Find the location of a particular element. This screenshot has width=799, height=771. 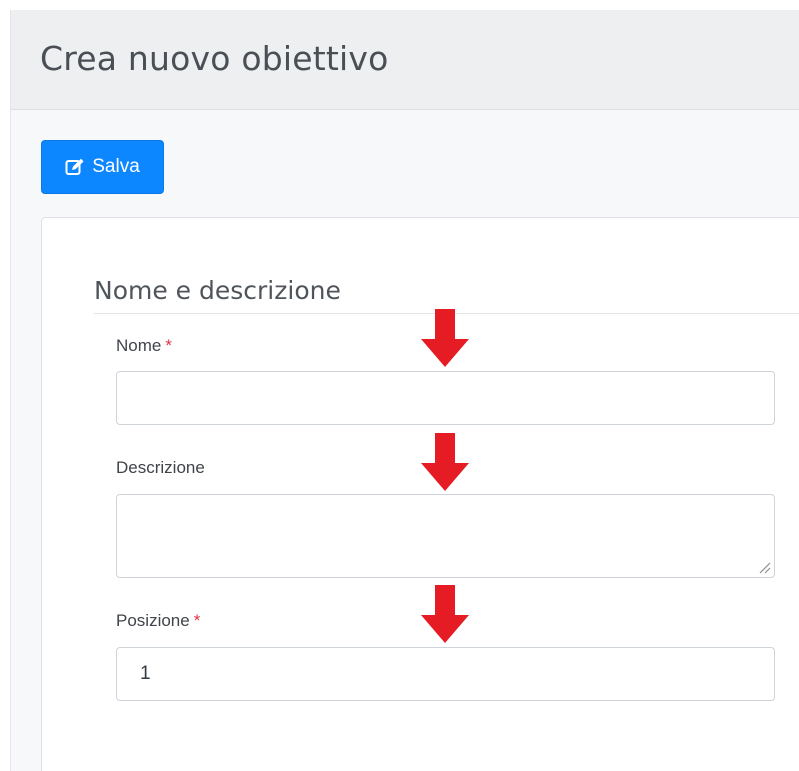

edit-square-icon is located at coordinates (74, 166).